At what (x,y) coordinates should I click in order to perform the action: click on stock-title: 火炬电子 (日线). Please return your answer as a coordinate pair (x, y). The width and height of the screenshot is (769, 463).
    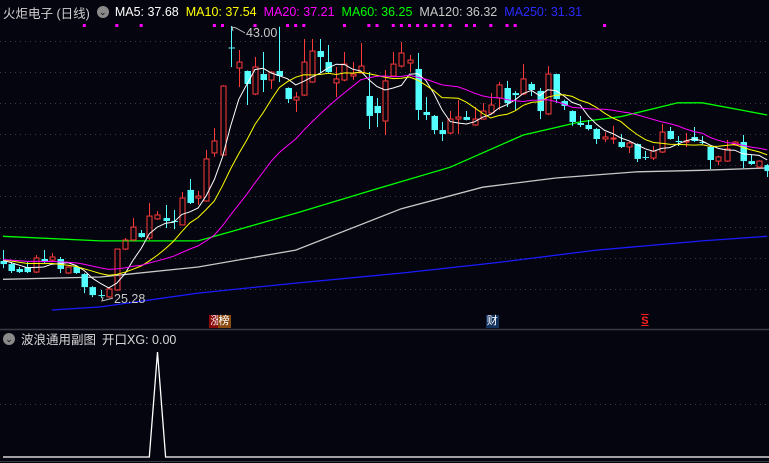
    Looking at the image, I should click on (46, 12).